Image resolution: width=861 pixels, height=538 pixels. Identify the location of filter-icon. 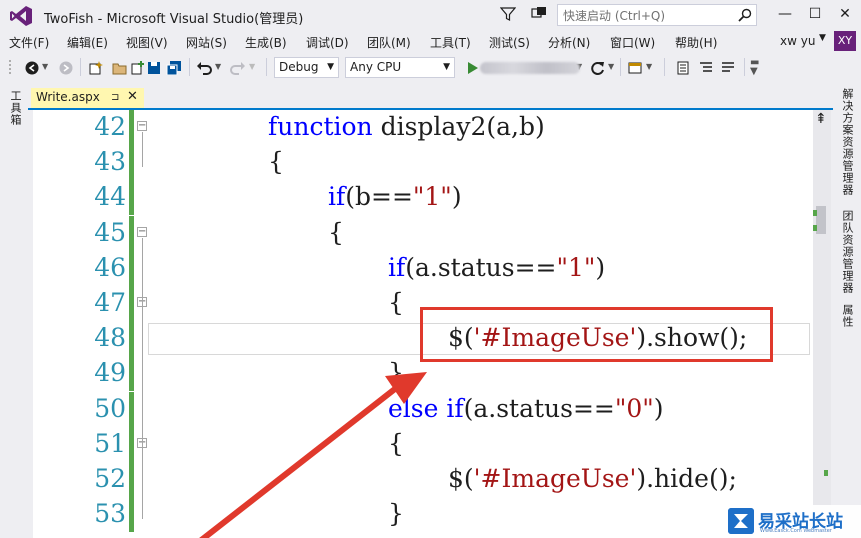
(508, 14).